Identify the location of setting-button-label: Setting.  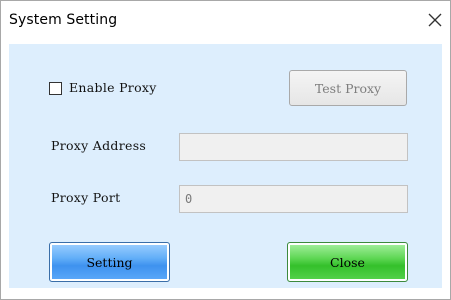
(109, 262).